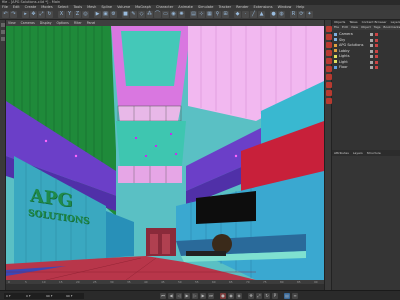 The image size is (400, 300). Describe the element at coordinates (211, 296) in the screenshot. I see `goto-end-icon: ⏭` at that location.